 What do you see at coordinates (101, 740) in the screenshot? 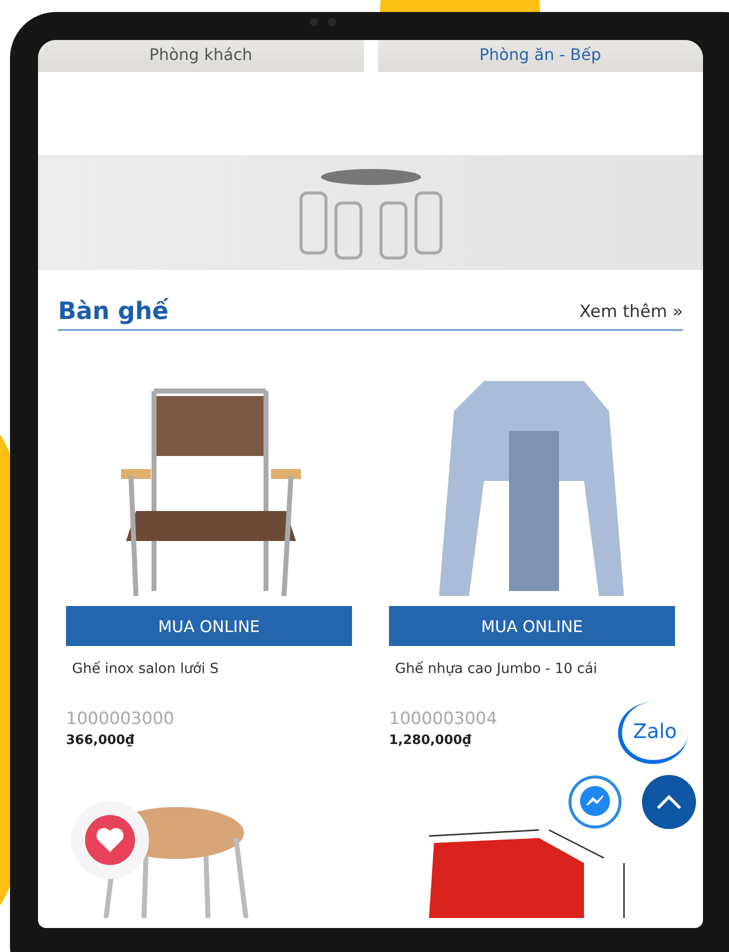
I see `product-price: 366,000₫` at bounding box center [101, 740].